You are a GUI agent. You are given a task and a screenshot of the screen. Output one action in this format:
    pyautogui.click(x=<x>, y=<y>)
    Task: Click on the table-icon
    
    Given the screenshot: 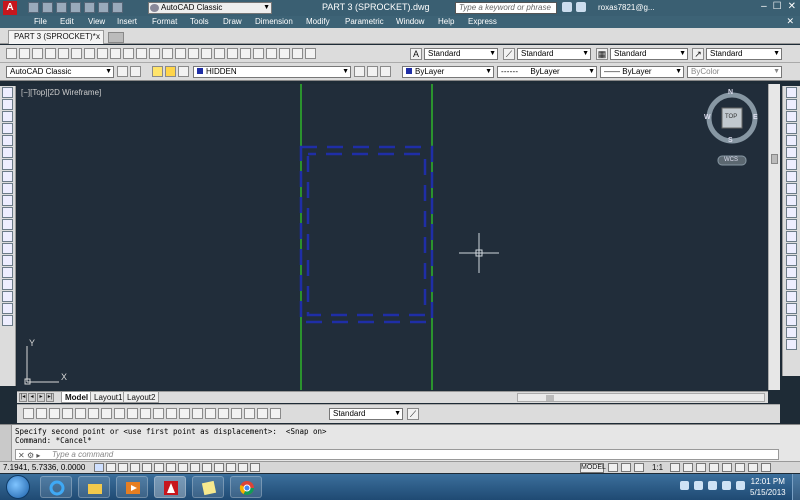 What is the action you would take?
    pyautogui.click(x=7, y=296)
    